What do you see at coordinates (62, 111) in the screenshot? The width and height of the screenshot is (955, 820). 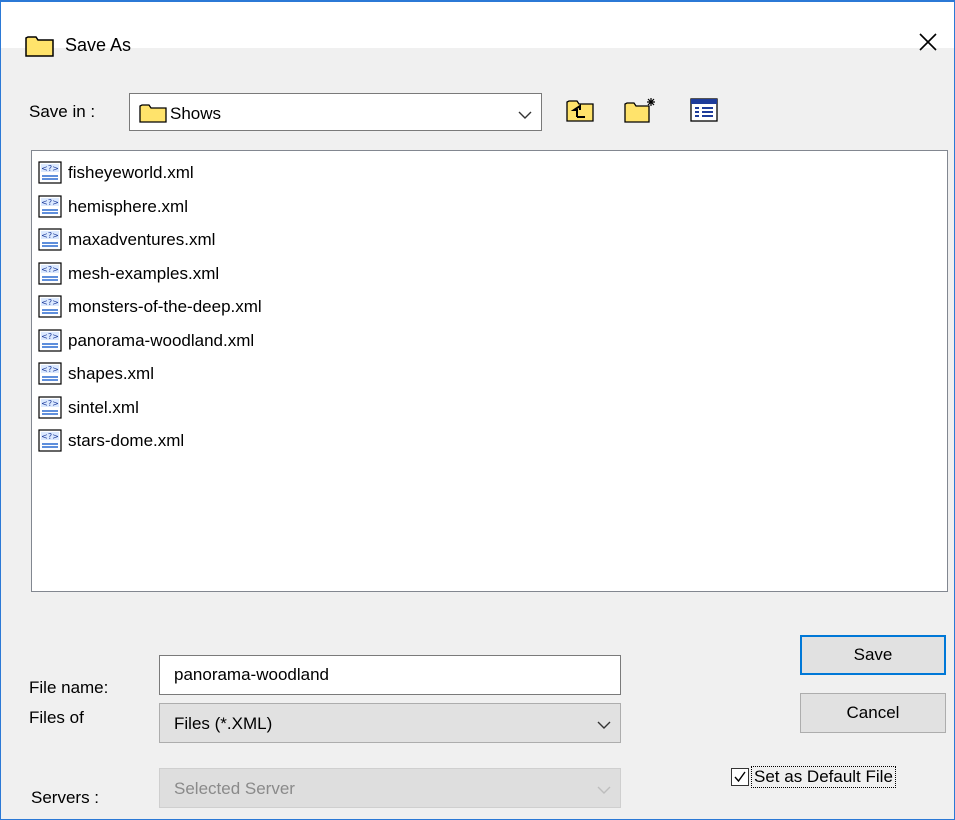 I see `save-in-label: Save in :` at bounding box center [62, 111].